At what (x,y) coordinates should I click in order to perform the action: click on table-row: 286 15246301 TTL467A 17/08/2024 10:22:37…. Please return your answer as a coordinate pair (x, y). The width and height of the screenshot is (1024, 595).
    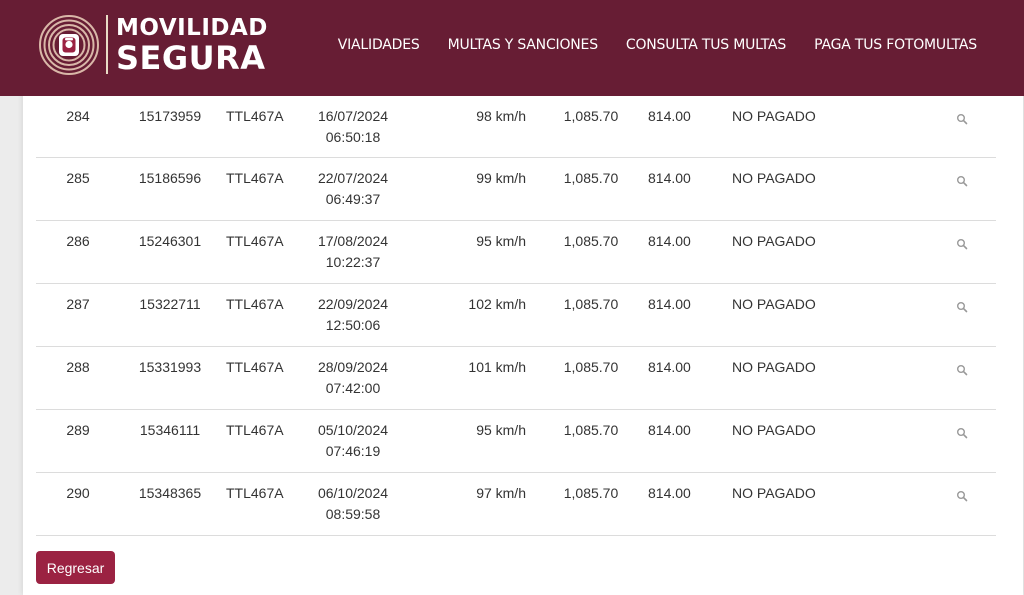
    Looking at the image, I should click on (516, 252).